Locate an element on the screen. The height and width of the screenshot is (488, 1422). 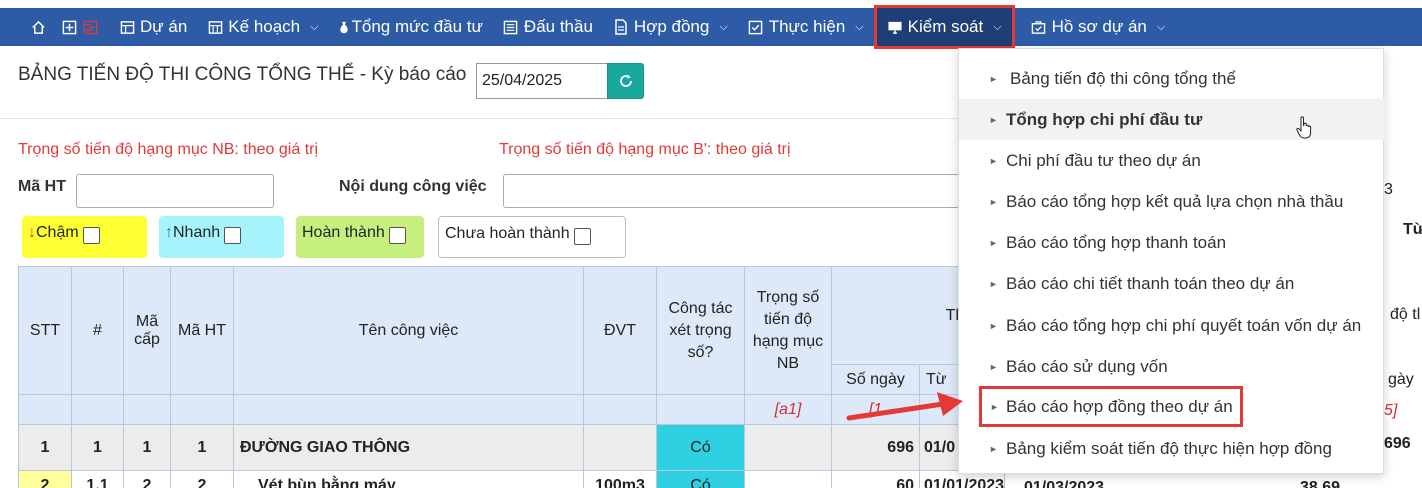
menu-item-su-dung-von: ► Báo cáo sử dụng vốn is located at coordinates (1172, 366).